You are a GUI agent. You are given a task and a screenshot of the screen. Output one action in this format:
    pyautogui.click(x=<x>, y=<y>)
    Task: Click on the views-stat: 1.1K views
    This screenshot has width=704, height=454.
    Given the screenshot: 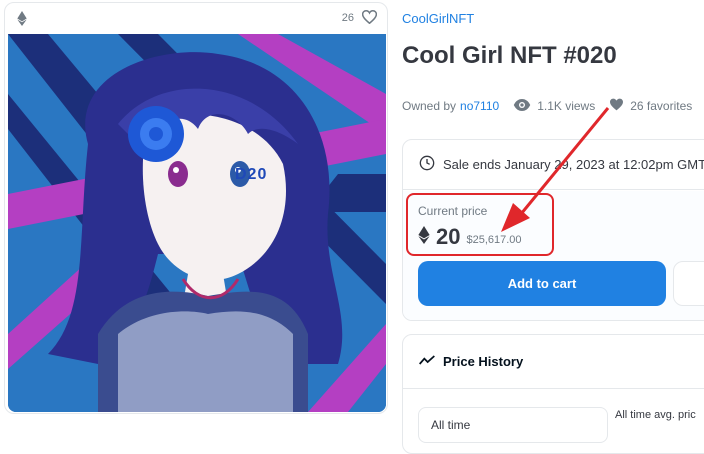 What is the action you would take?
    pyautogui.click(x=554, y=106)
    